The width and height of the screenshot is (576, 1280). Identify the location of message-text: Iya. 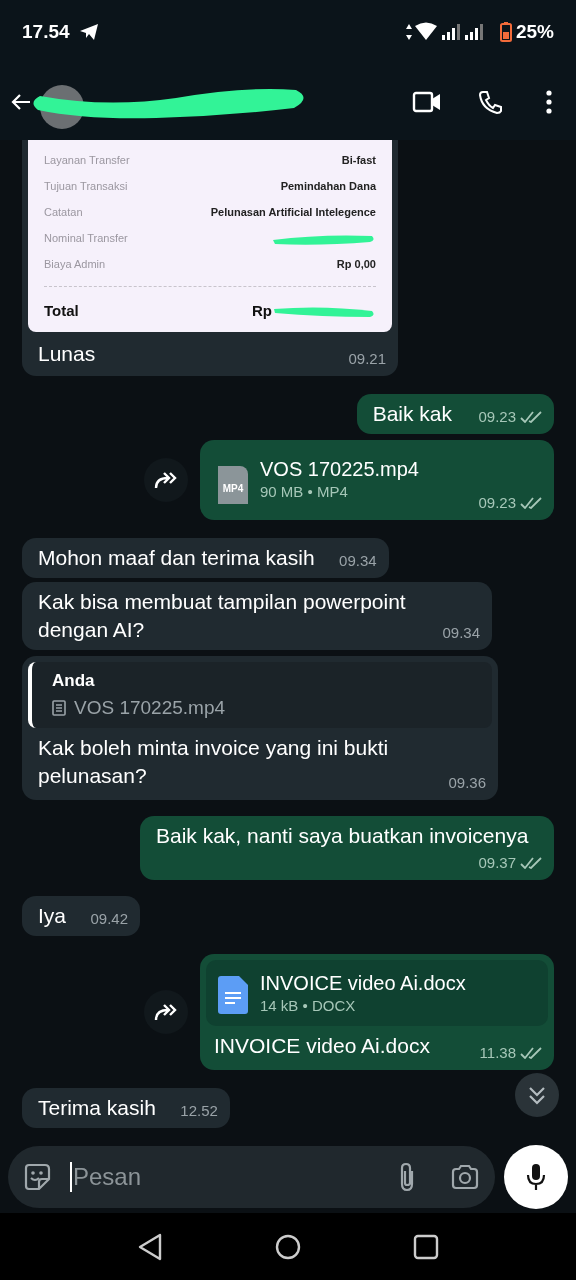
(52, 915).